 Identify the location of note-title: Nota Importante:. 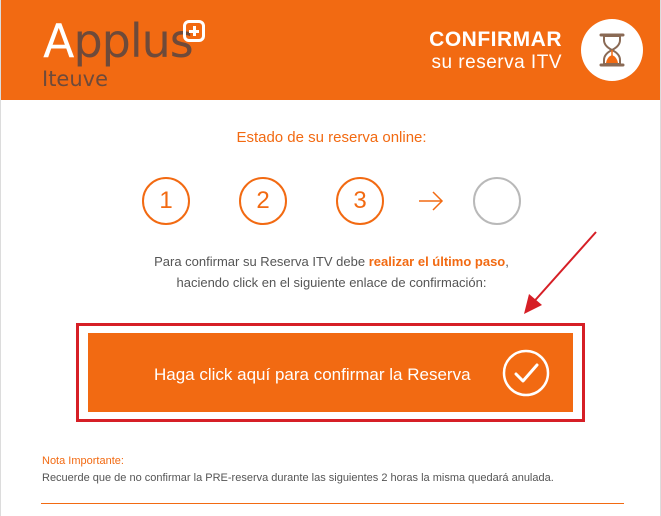
(83, 461).